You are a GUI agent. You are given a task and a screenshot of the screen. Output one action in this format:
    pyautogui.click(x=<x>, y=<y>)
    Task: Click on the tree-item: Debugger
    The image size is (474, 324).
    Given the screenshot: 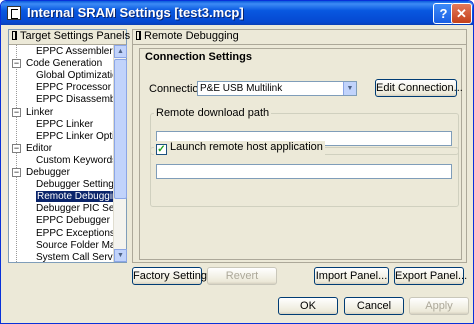 What is the action you would take?
    pyautogui.click(x=48, y=173)
    